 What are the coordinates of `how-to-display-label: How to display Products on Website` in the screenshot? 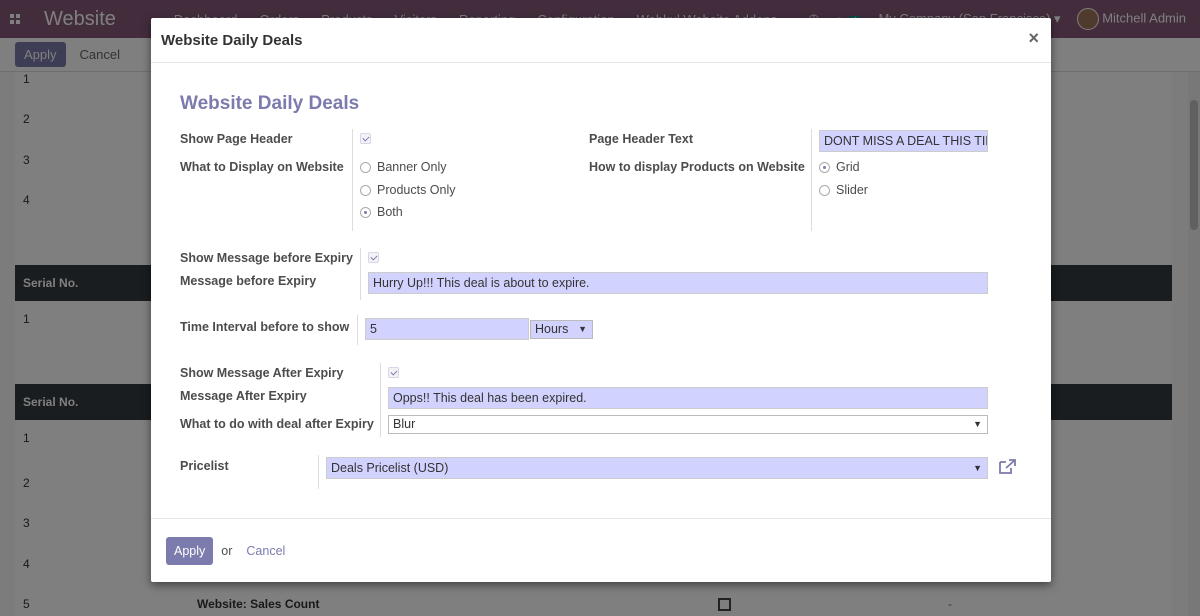 It's located at (697, 167).